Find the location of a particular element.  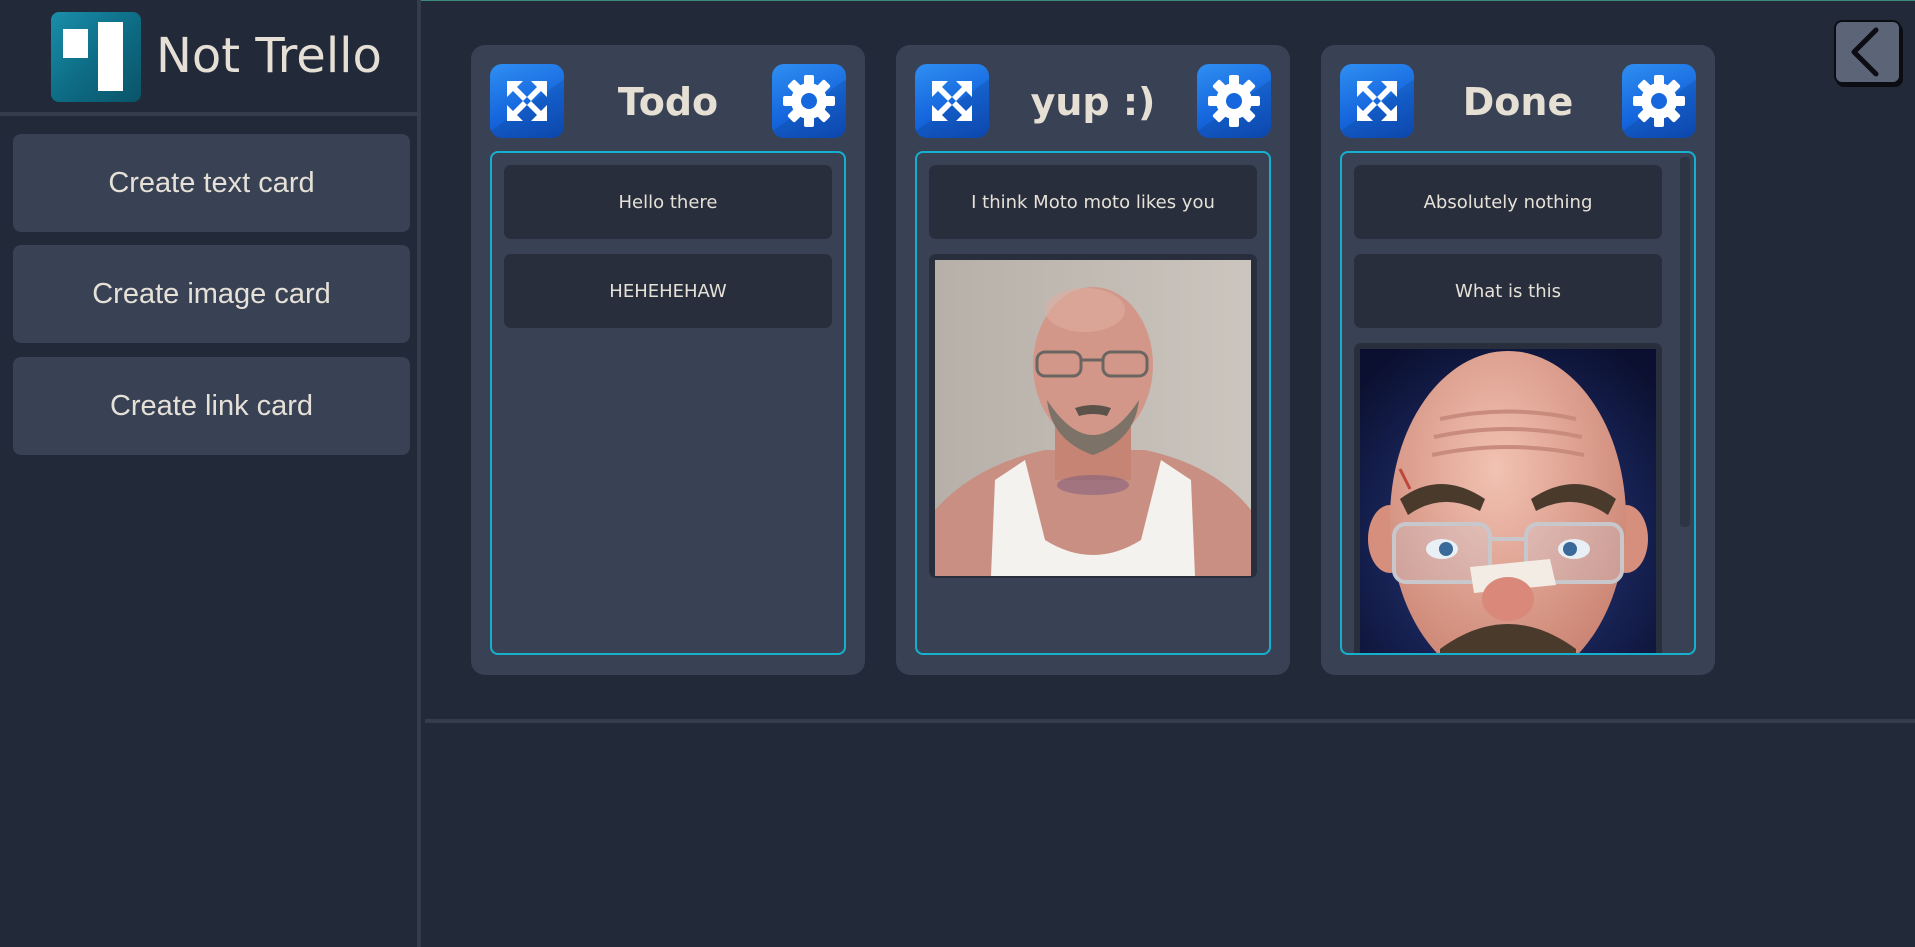

text-card: What is this is located at coordinates (1508, 291).